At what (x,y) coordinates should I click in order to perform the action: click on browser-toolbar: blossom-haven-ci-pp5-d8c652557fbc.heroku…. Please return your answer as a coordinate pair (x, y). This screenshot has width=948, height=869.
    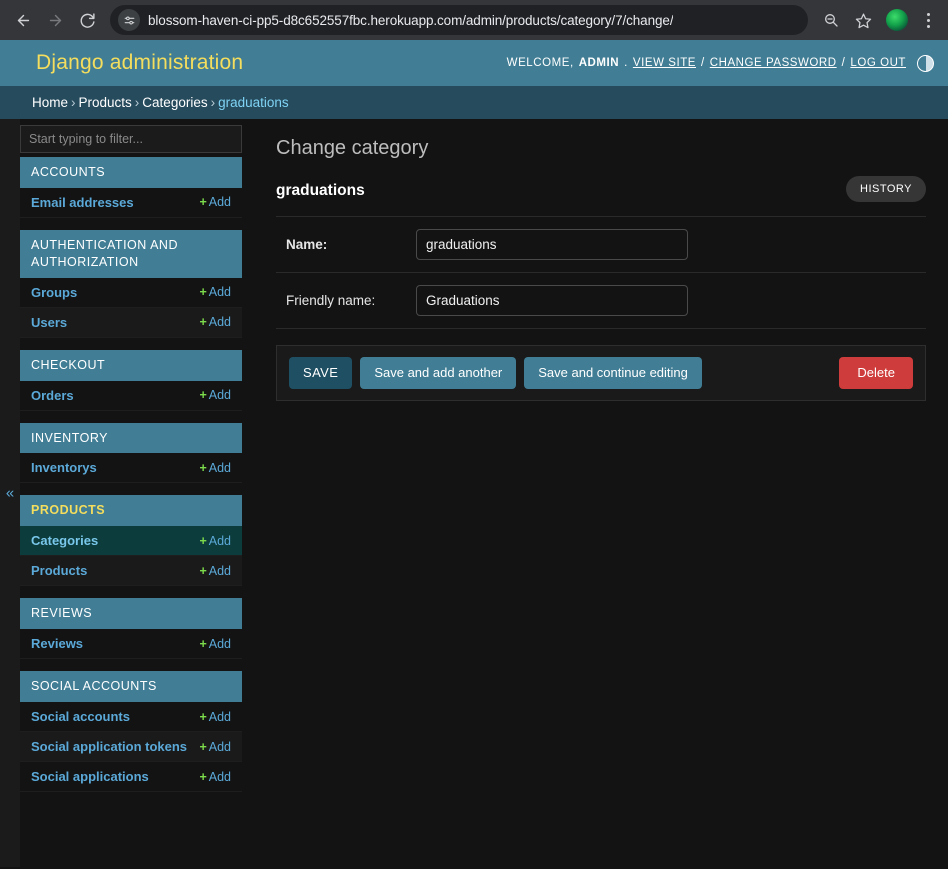
    Looking at the image, I should click on (474, 20).